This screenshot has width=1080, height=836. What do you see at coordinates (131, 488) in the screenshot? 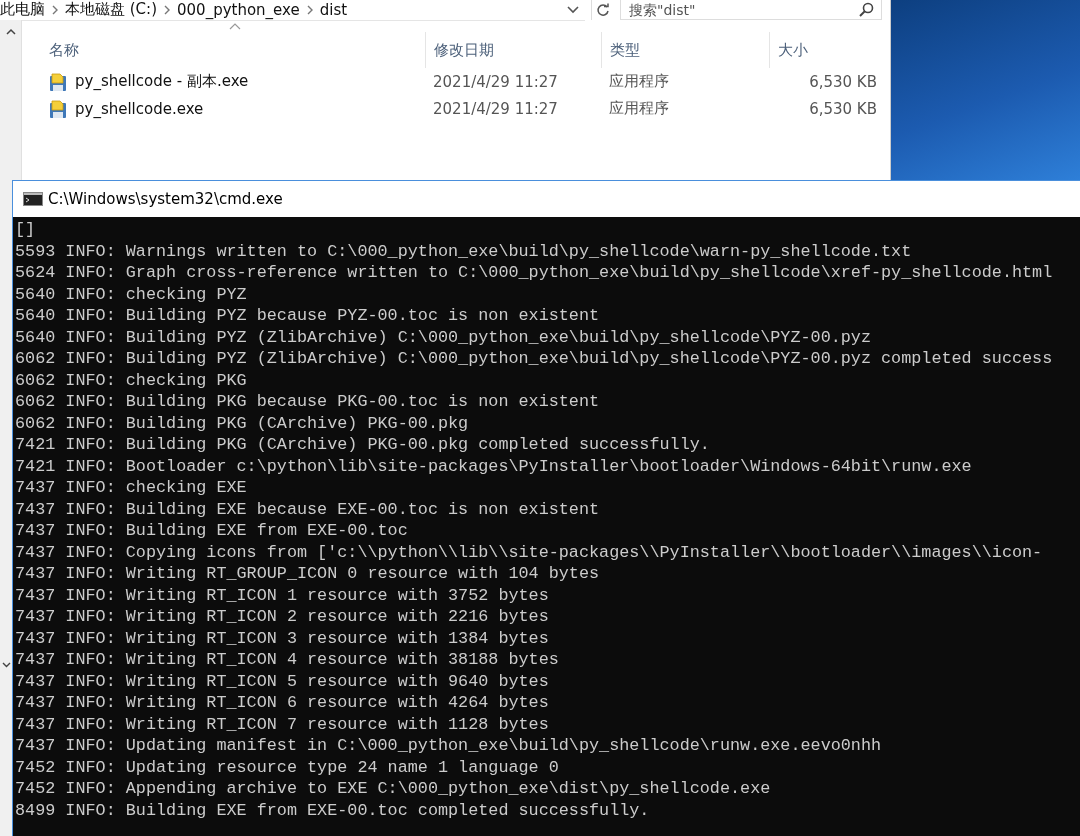
I see `console-line: 7437 INFO: checking EXE` at bounding box center [131, 488].